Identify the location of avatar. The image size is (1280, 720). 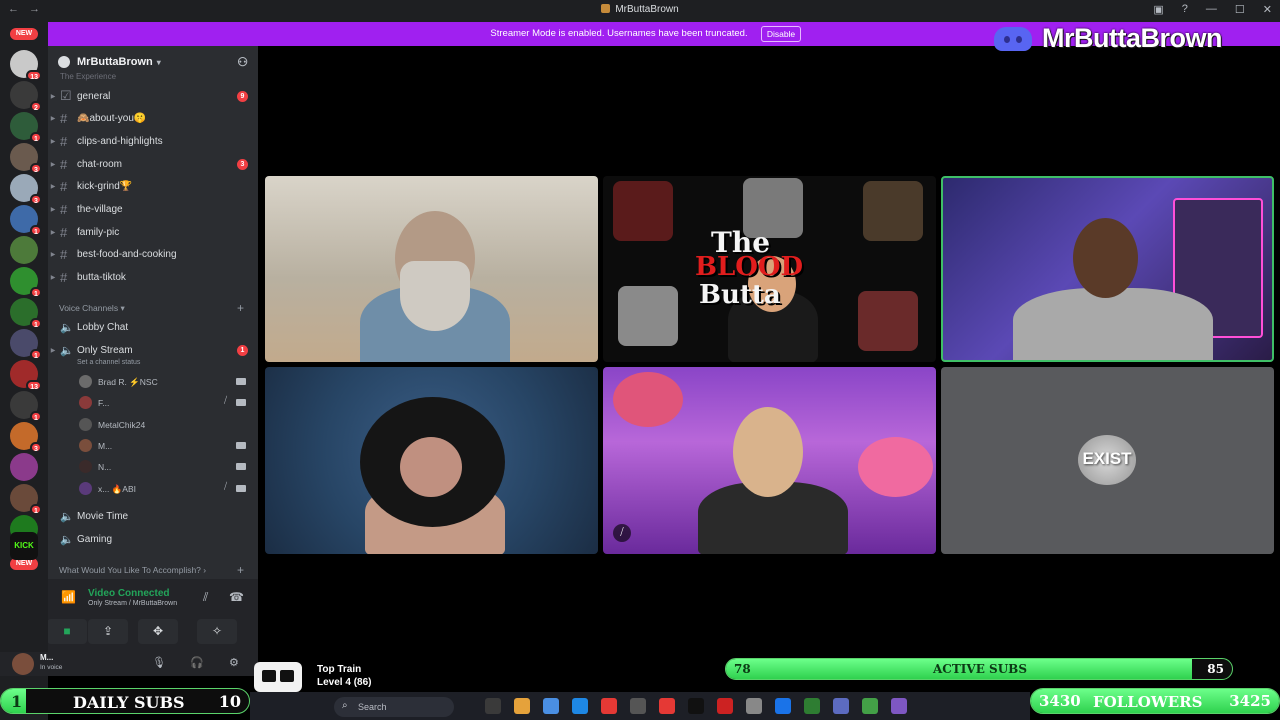
(23, 664).